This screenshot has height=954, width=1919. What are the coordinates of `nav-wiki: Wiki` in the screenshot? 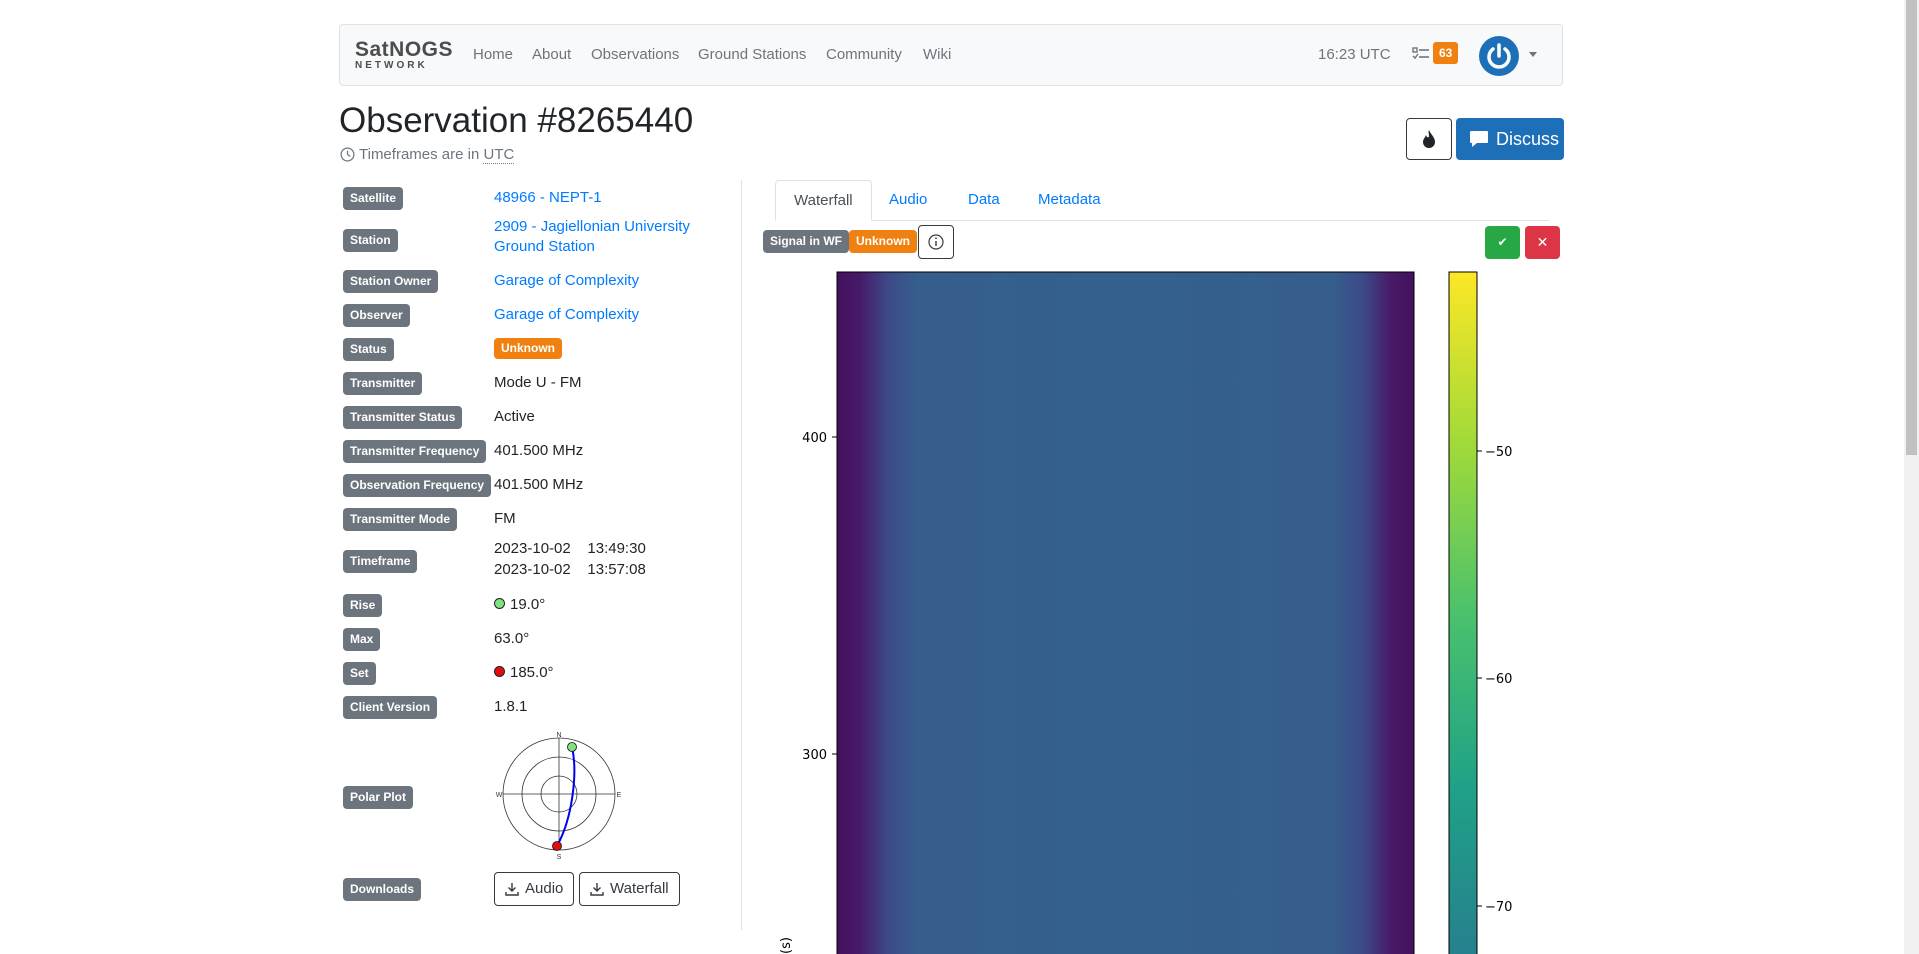 It's located at (937, 55).